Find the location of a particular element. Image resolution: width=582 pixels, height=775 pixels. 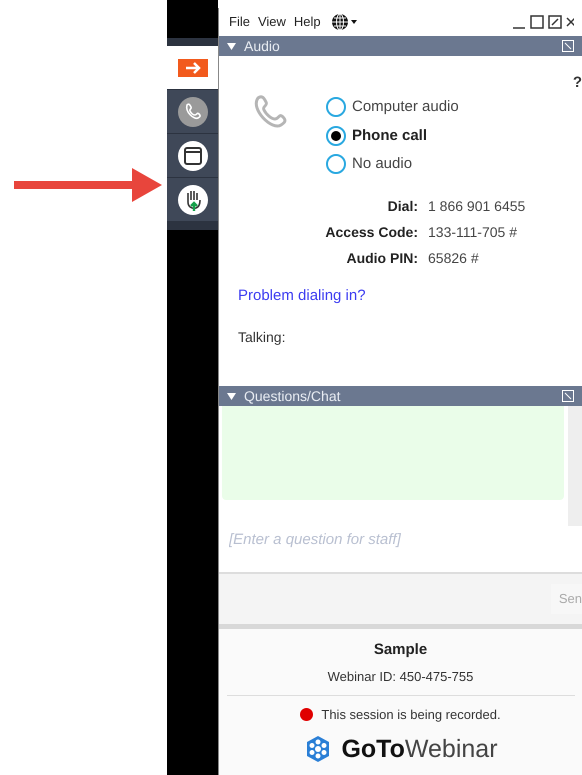

section-title: Audio is located at coordinates (262, 46).